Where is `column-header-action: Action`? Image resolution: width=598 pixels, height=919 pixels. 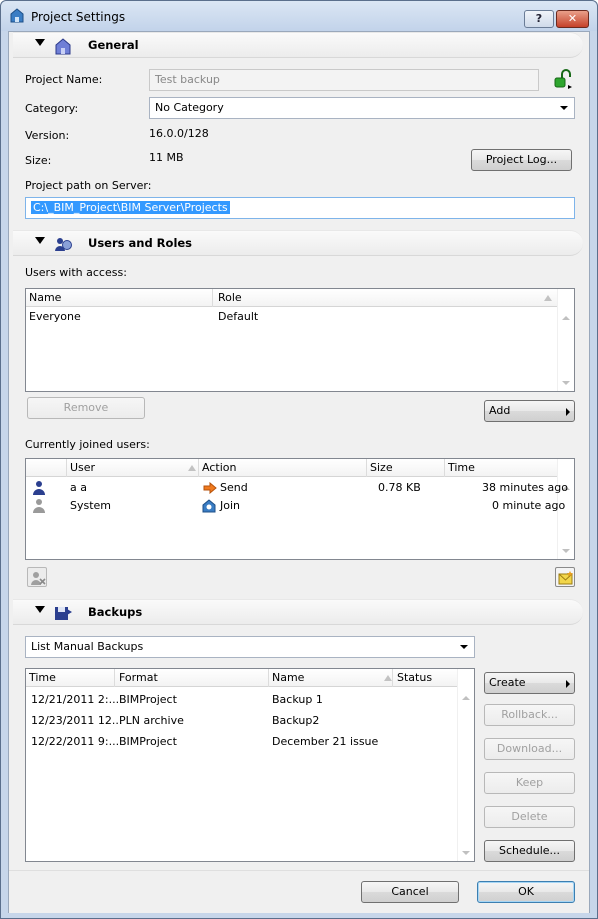 column-header-action: Action is located at coordinates (219, 467).